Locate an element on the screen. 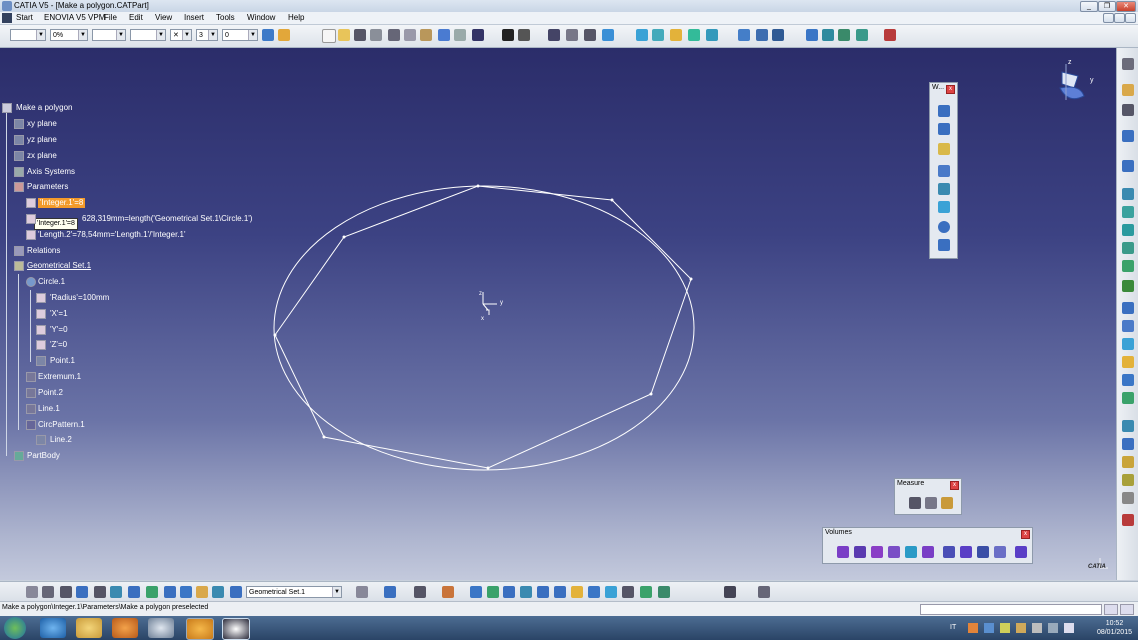 This screenshot has height=640, width=1138. doc-minimize-button is located at coordinates (1108, 18).